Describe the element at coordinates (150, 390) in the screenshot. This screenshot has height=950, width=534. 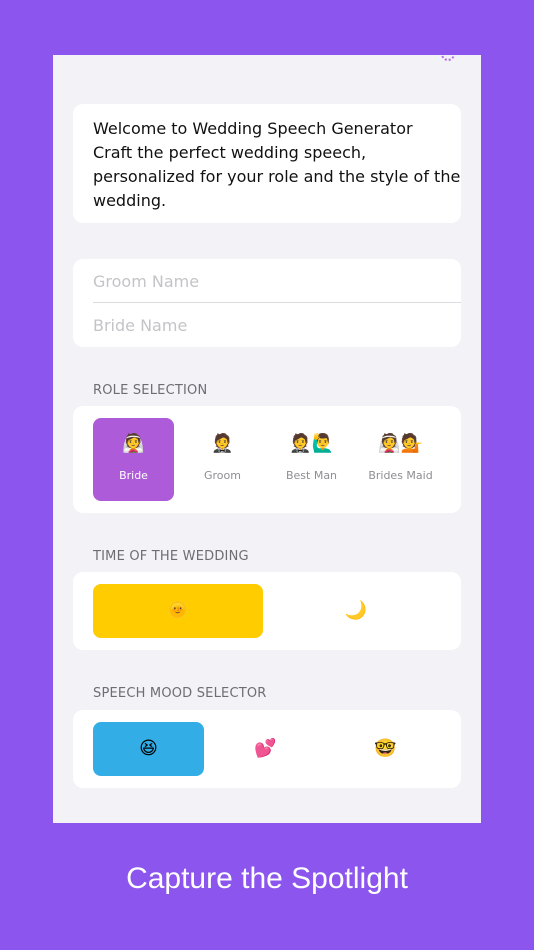
I see `role-selection-label: ROLE SELECTION` at that location.